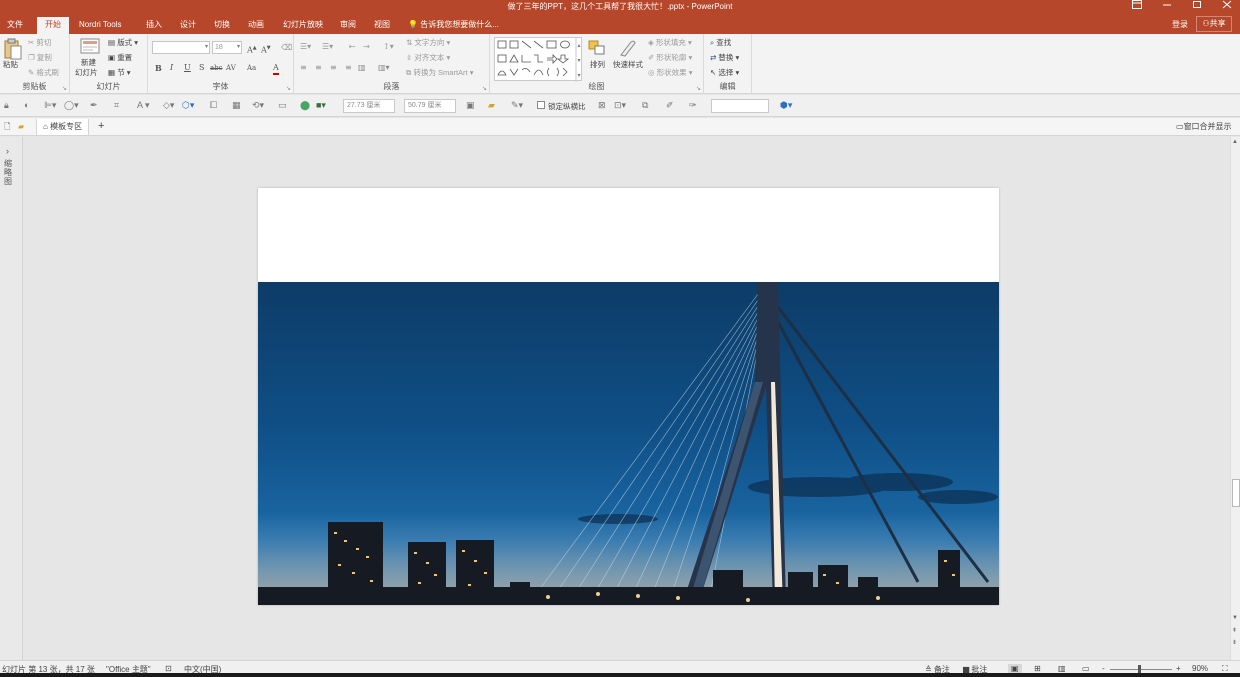 The width and height of the screenshot is (1240, 677). I want to click on zoom-out-button: -, so click(1103, 668).